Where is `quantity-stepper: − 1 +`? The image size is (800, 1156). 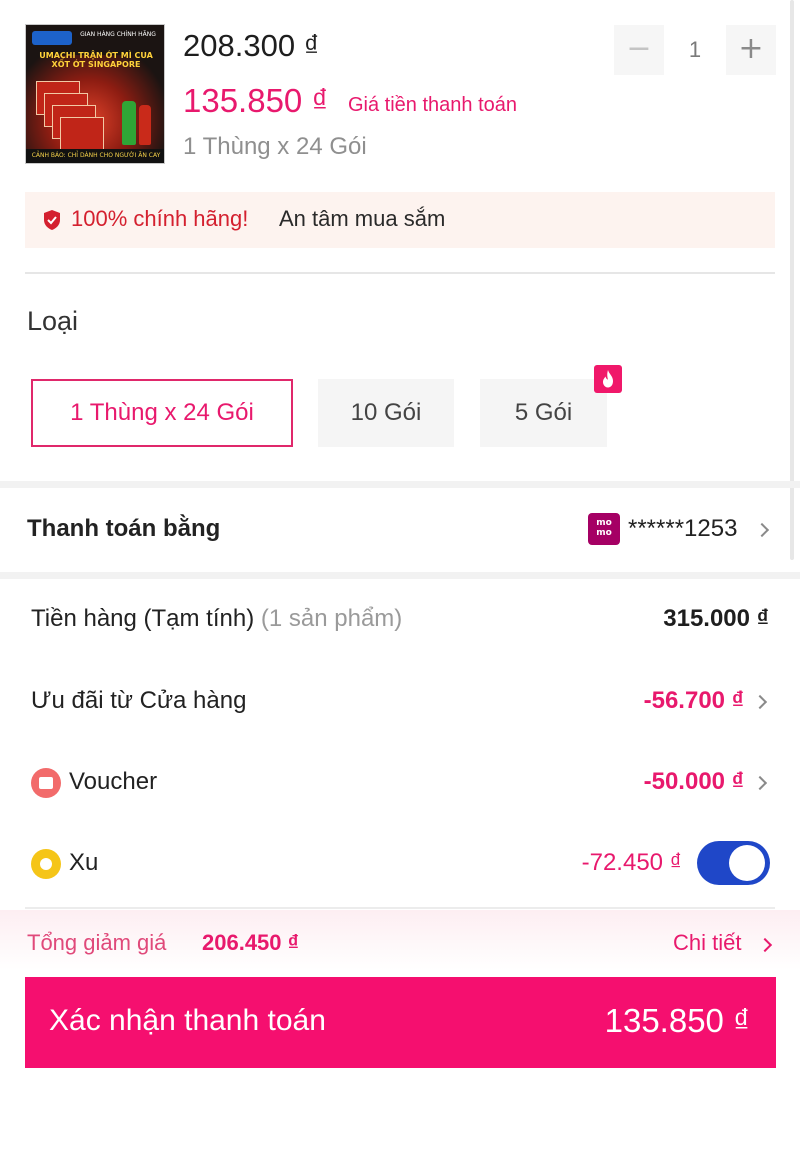 quantity-stepper: − 1 + is located at coordinates (695, 50).